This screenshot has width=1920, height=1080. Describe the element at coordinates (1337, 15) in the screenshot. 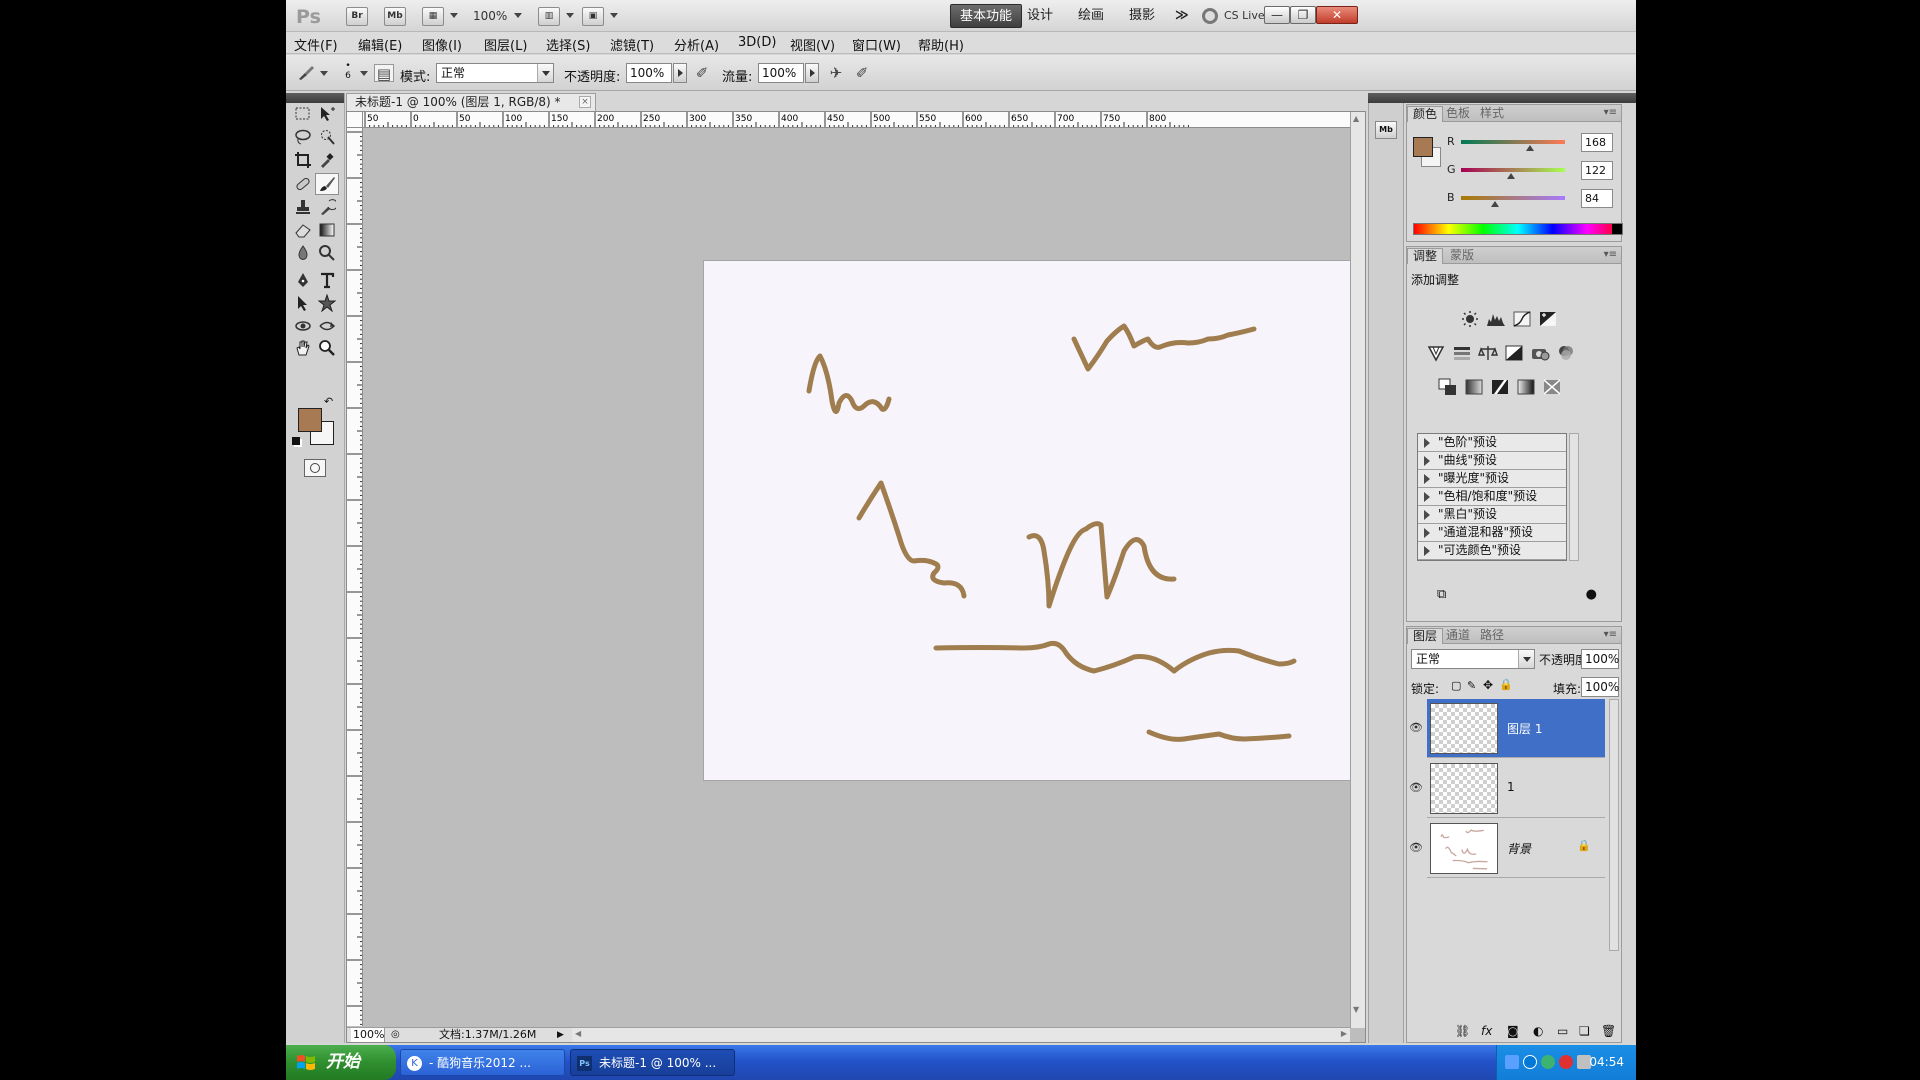

I see `close-button: ✕` at that location.